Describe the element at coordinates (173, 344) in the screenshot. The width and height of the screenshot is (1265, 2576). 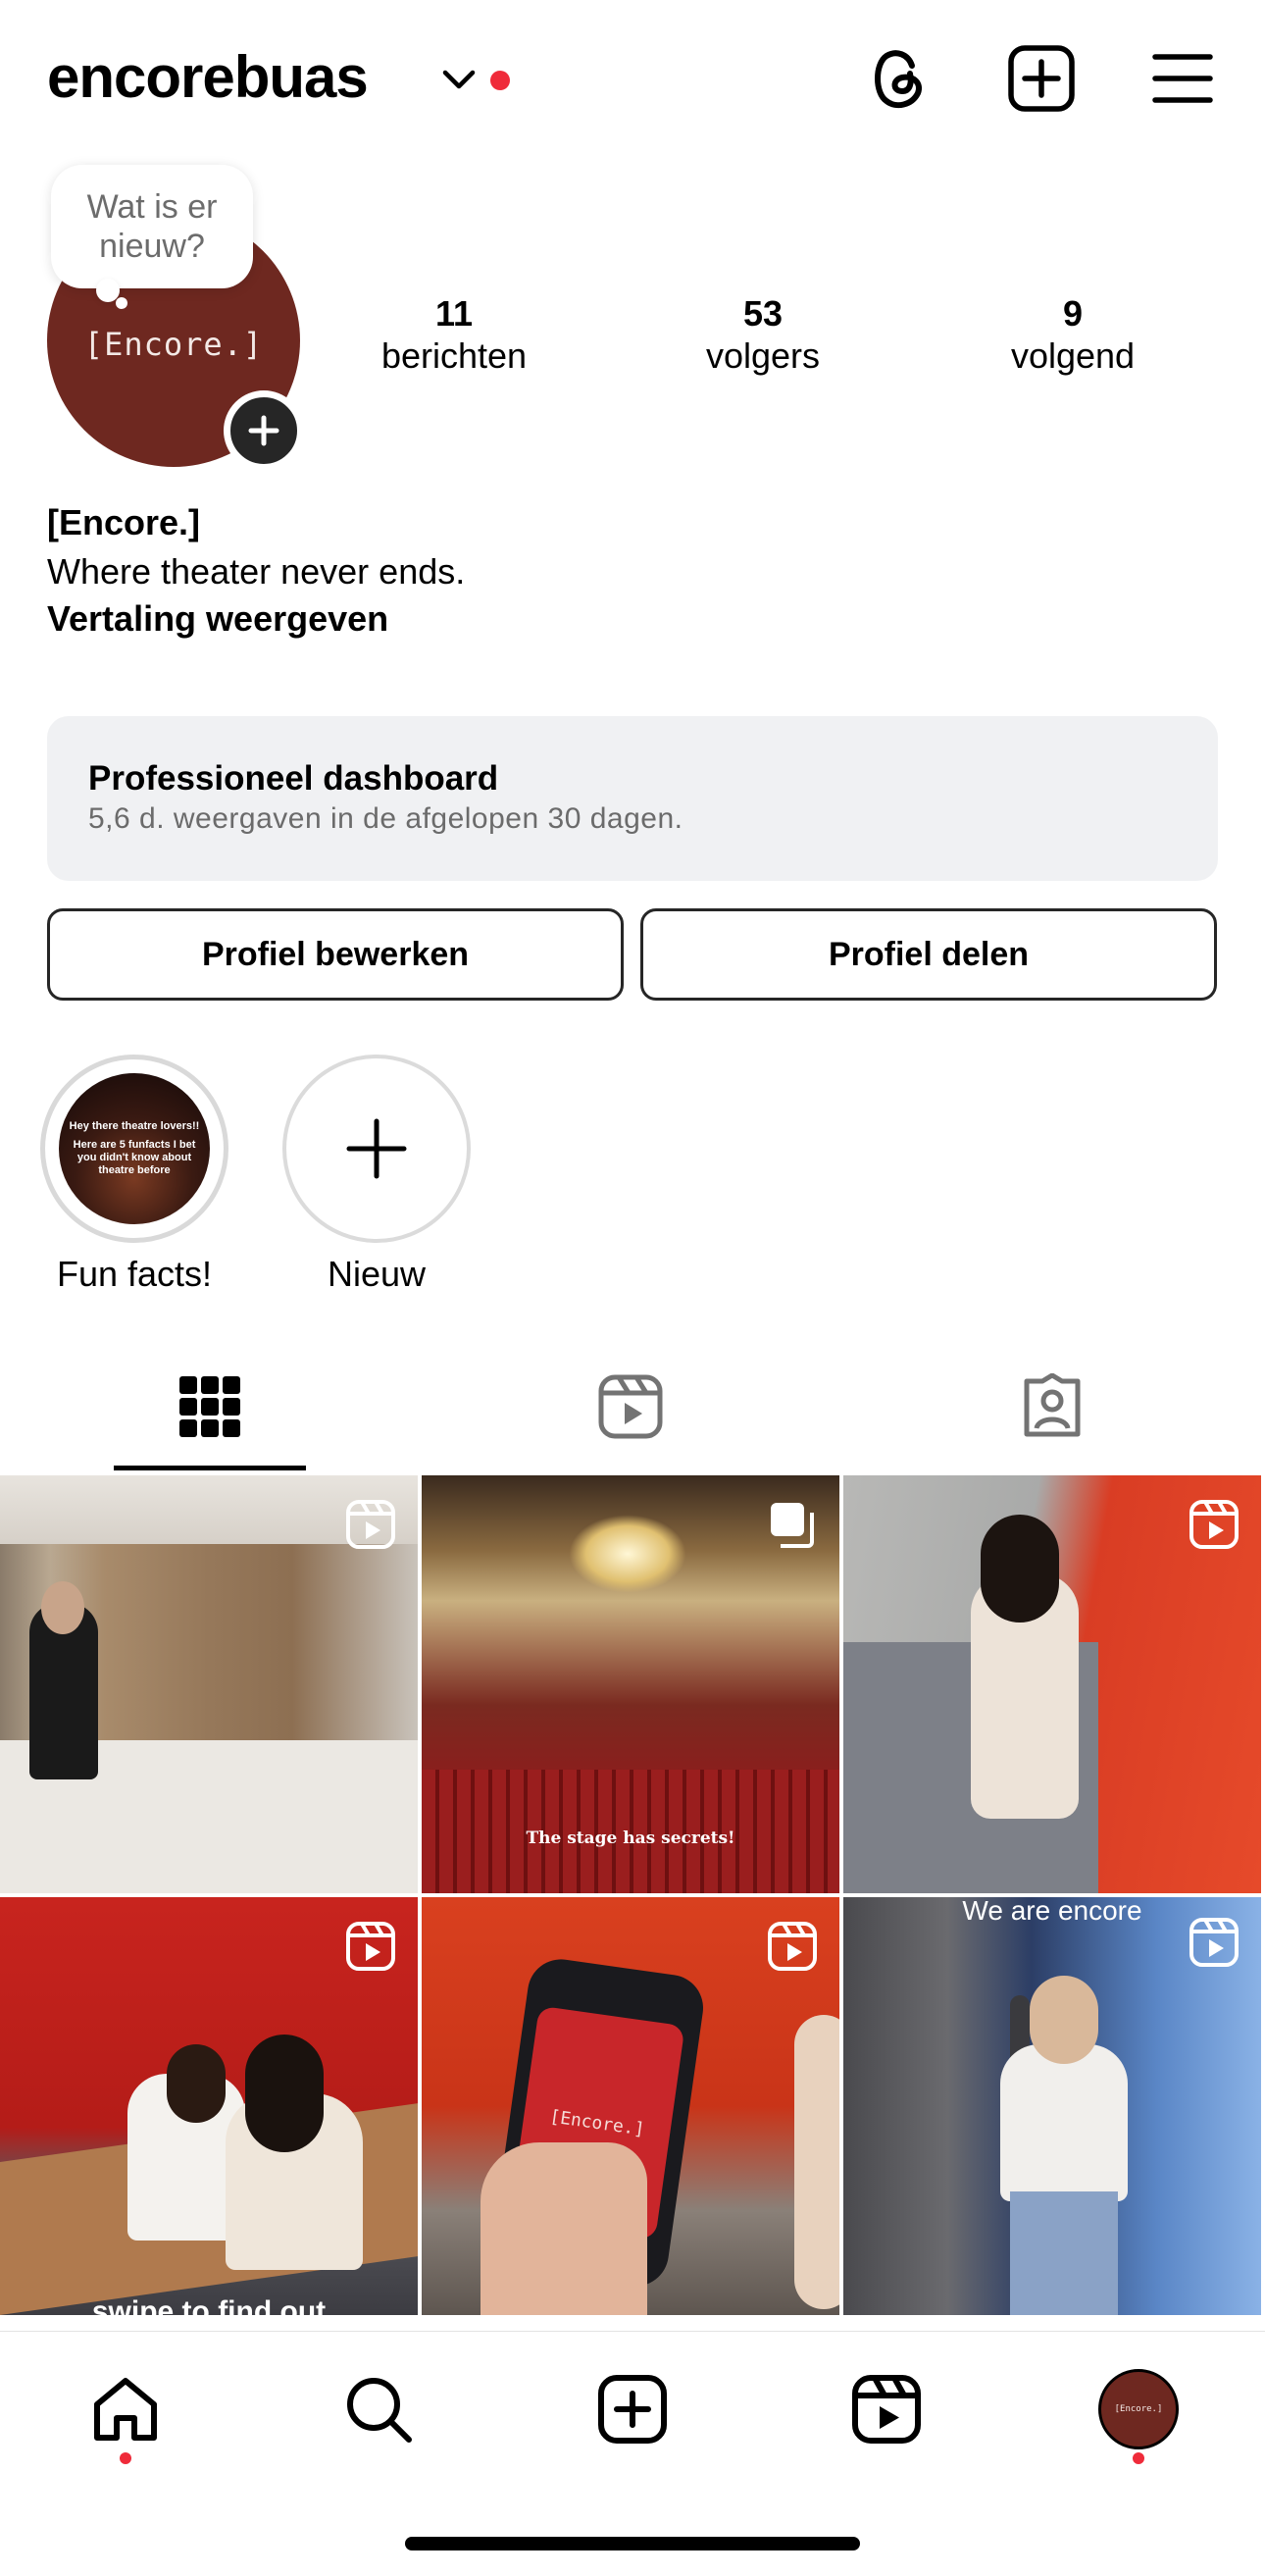
I see `avatar-logo-text: [Encore.]` at that location.